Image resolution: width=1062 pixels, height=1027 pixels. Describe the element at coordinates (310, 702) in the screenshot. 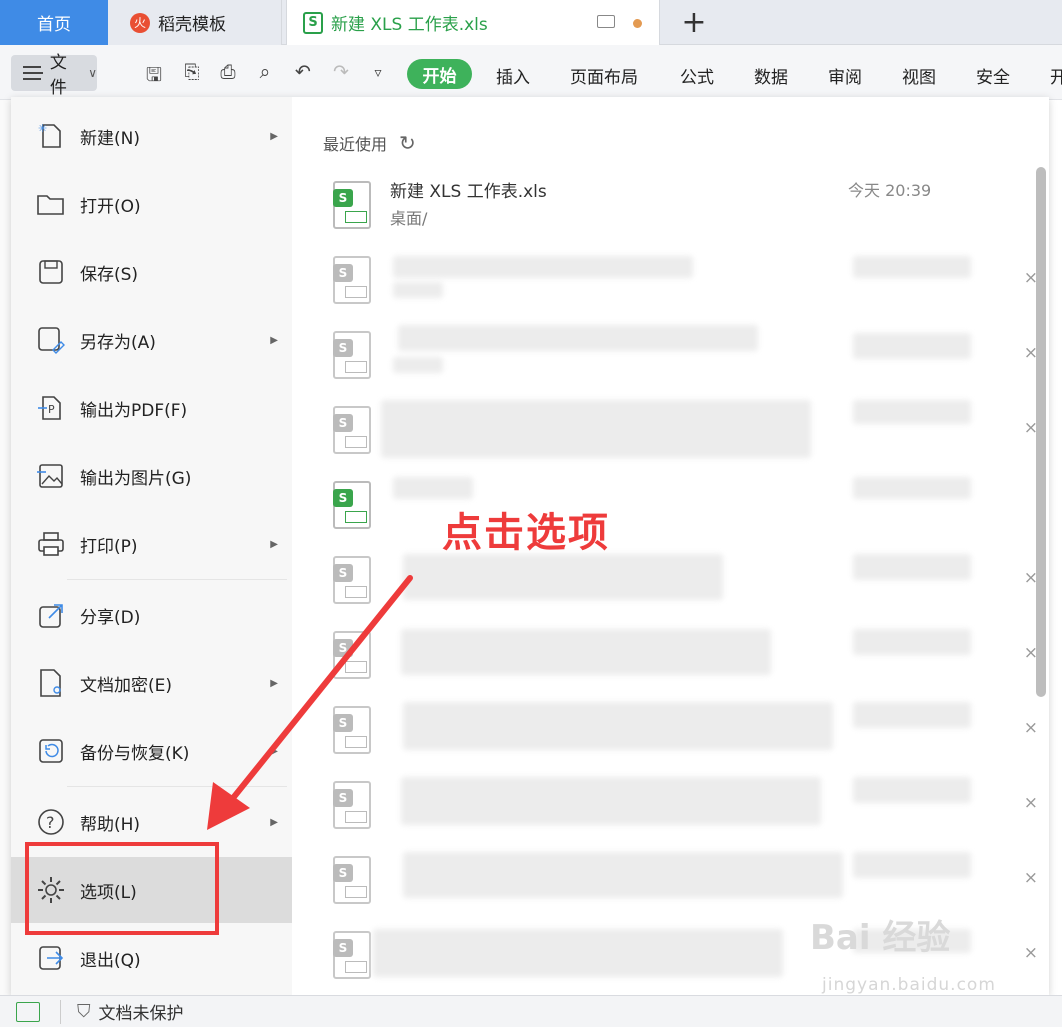

I see `annotation-arrow` at that location.